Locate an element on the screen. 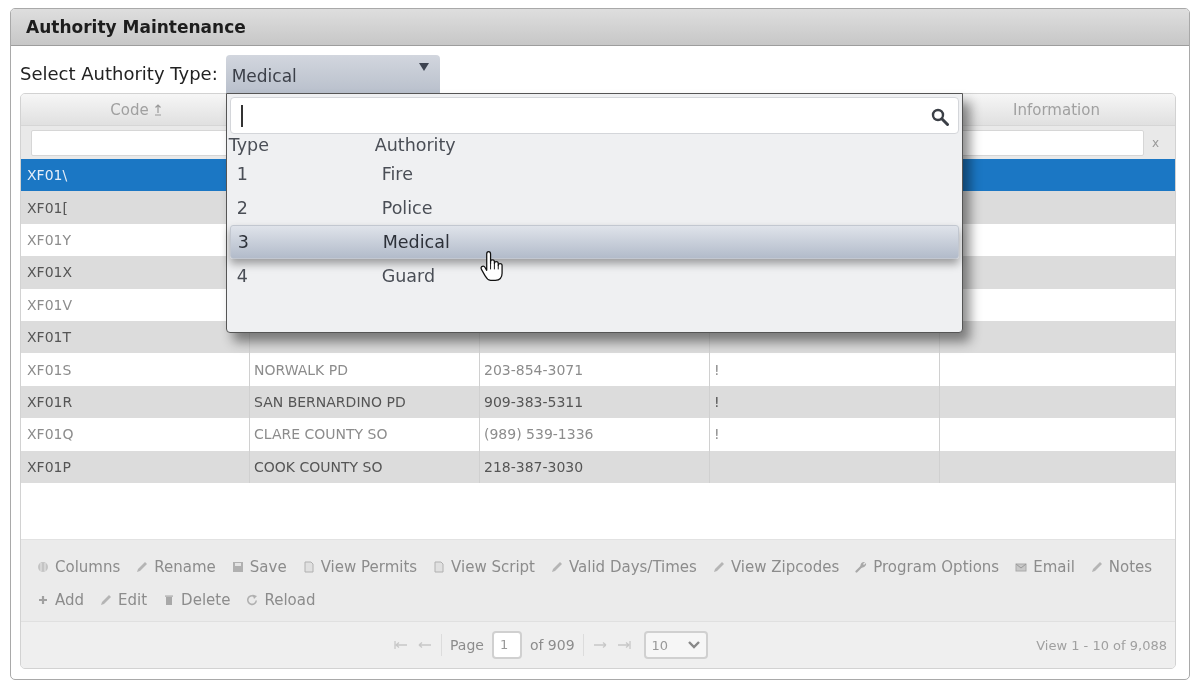  panel-title: Authority Maintenance is located at coordinates (136, 27).